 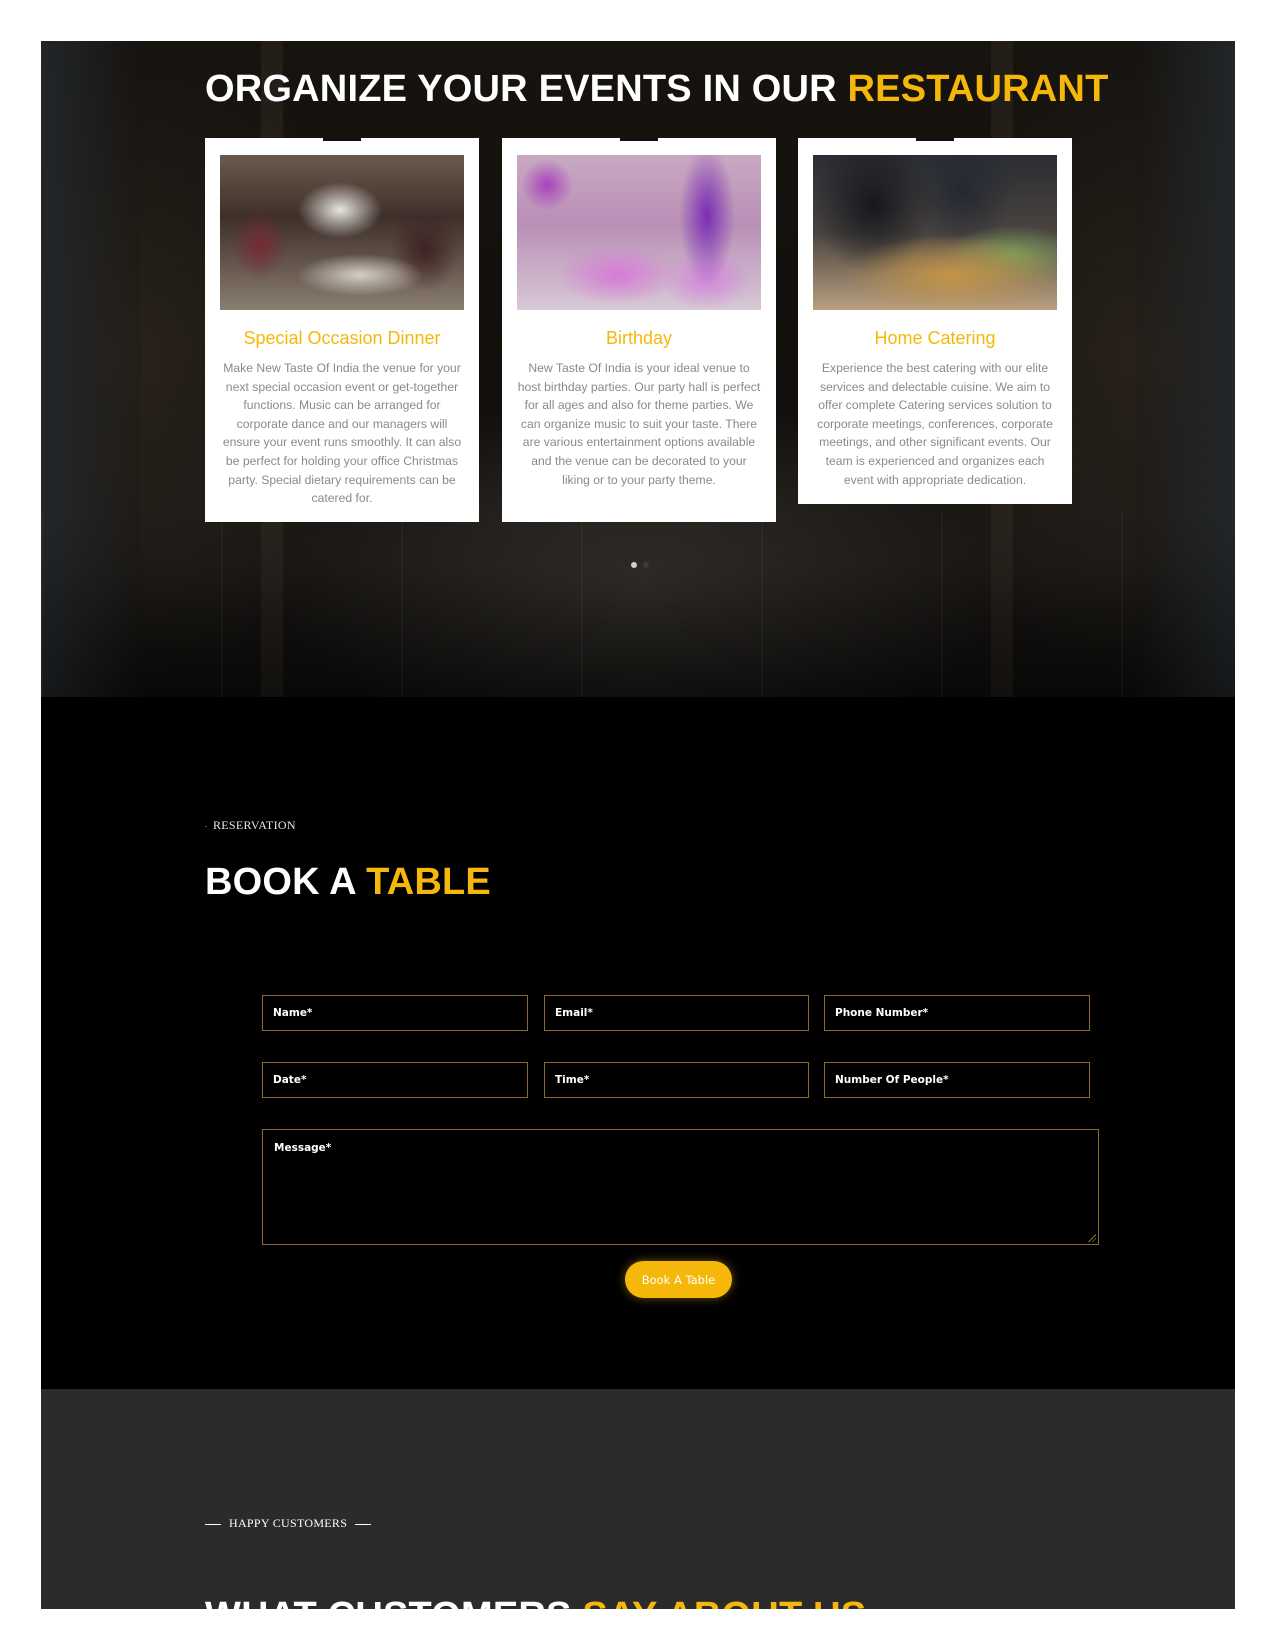 What do you see at coordinates (935, 232) in the screenshot?
I see `catering-photo` at bounding box center [935, 232].